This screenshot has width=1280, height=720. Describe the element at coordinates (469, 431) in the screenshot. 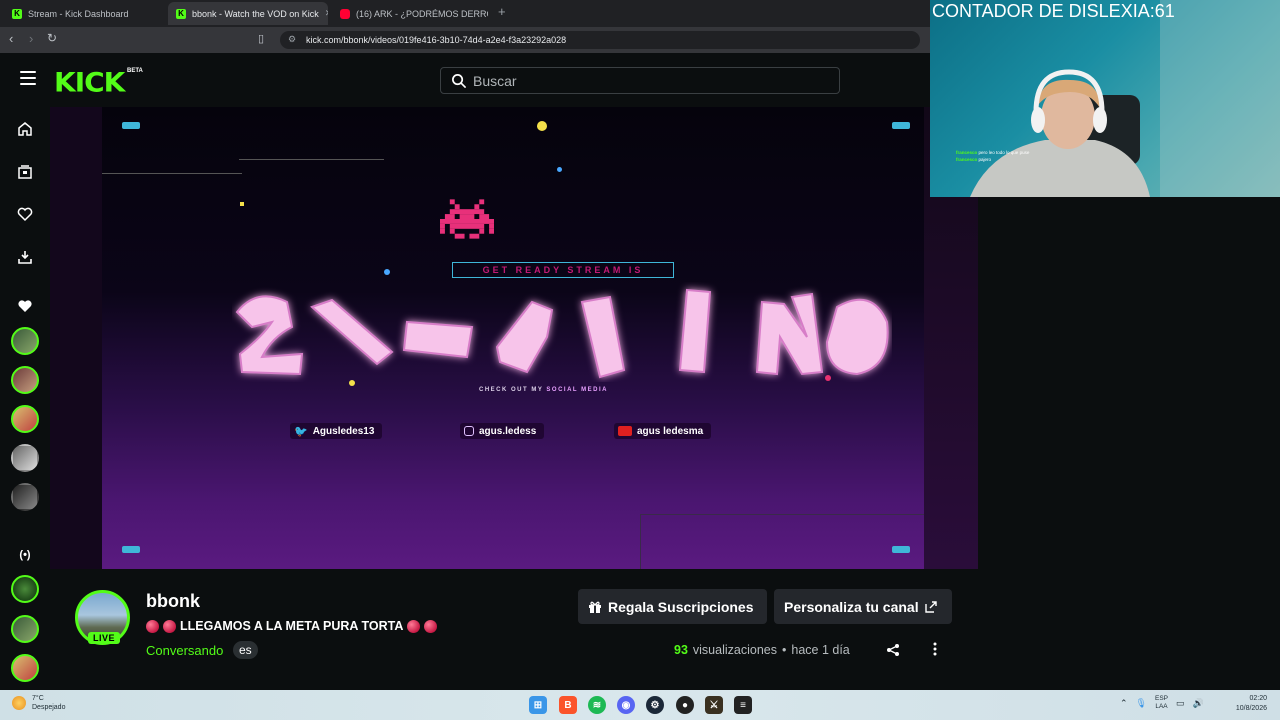

I see `instagram-icon` at that location.